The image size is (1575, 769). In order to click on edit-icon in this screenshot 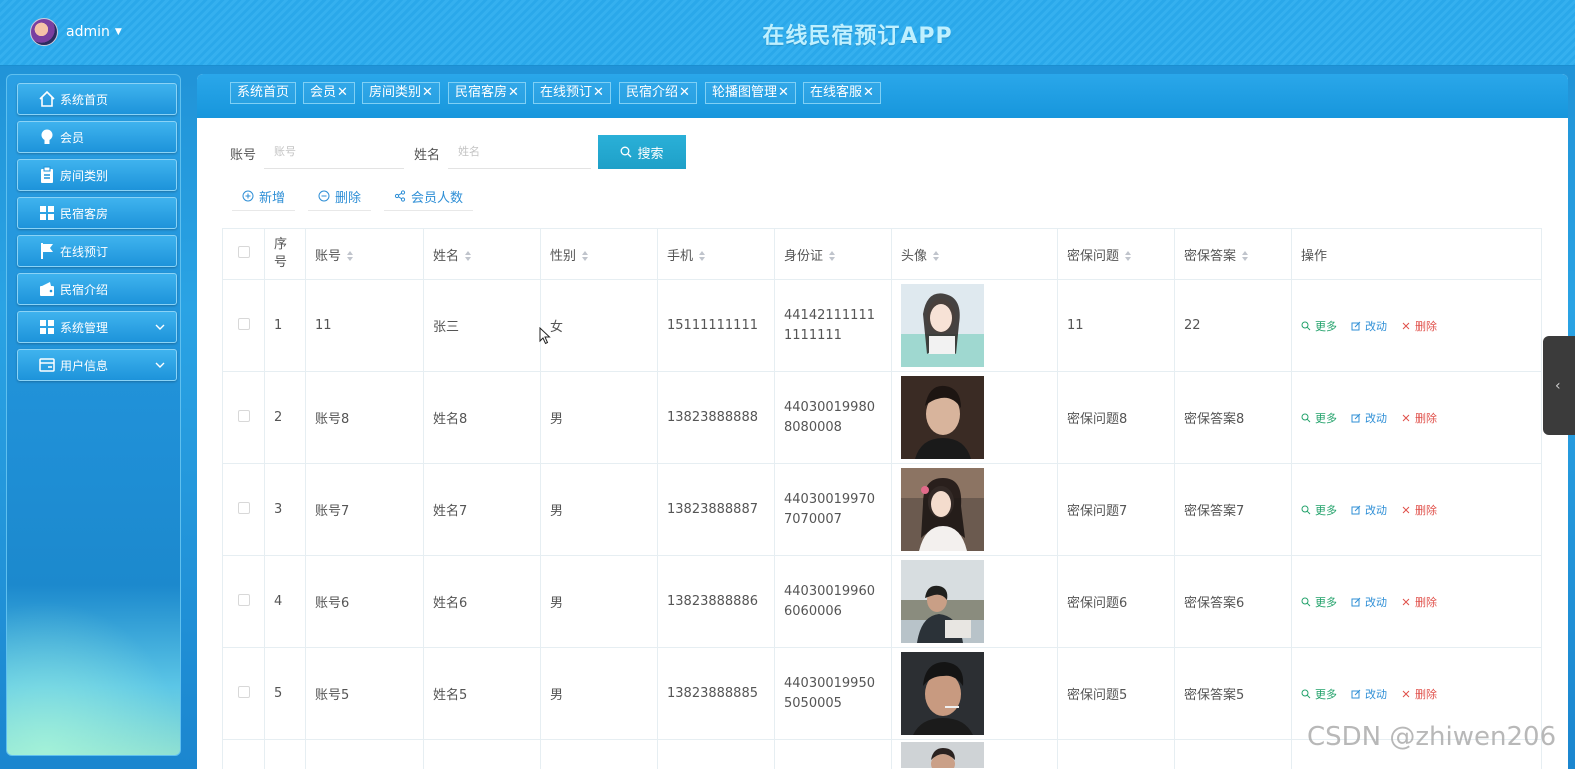, I will do `click(1356, 601)`.